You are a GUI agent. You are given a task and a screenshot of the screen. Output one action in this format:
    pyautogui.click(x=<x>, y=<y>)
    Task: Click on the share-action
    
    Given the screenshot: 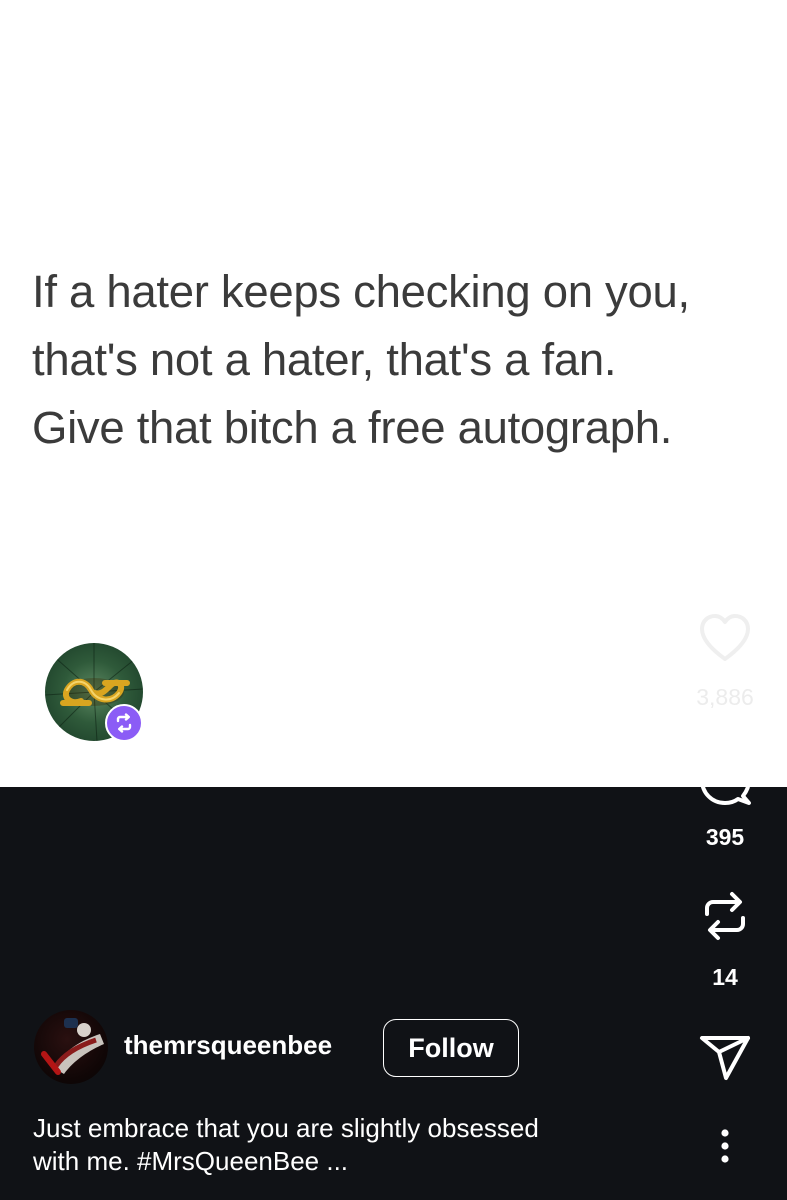 What is the action you would take?
    pyautogui.click(x=725, y=1057)
    